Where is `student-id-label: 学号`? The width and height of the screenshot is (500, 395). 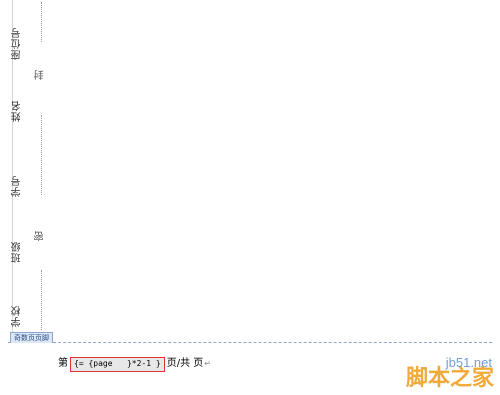
student-id-label: 学号 is located at coordinates (17, 186).